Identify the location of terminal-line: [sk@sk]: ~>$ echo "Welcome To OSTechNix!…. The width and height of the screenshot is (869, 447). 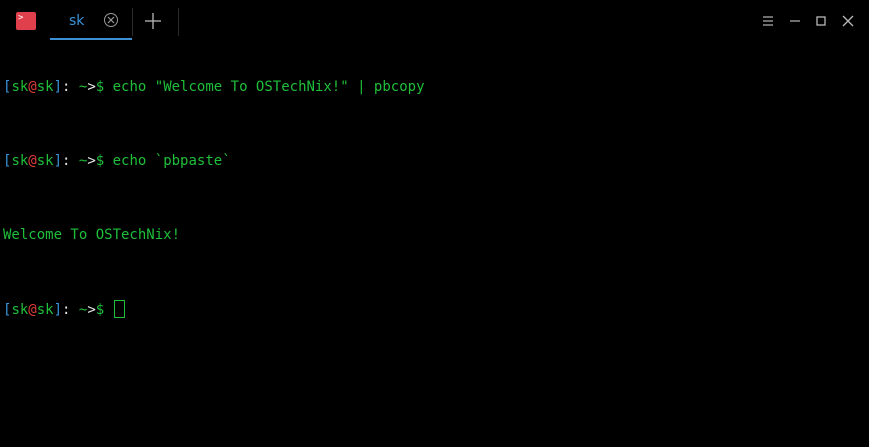
(436, 87).